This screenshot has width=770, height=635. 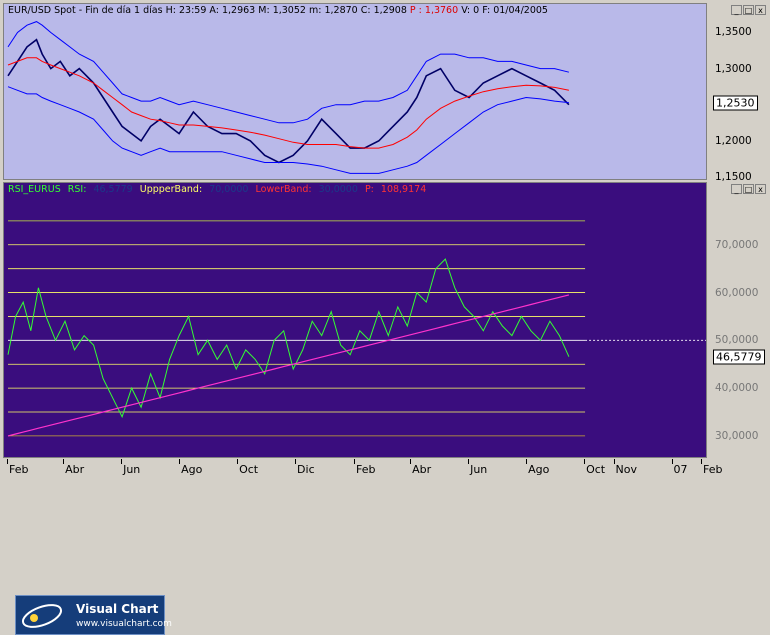 I want to click on mi-value: 1,2870, so click(x=341, y=10).